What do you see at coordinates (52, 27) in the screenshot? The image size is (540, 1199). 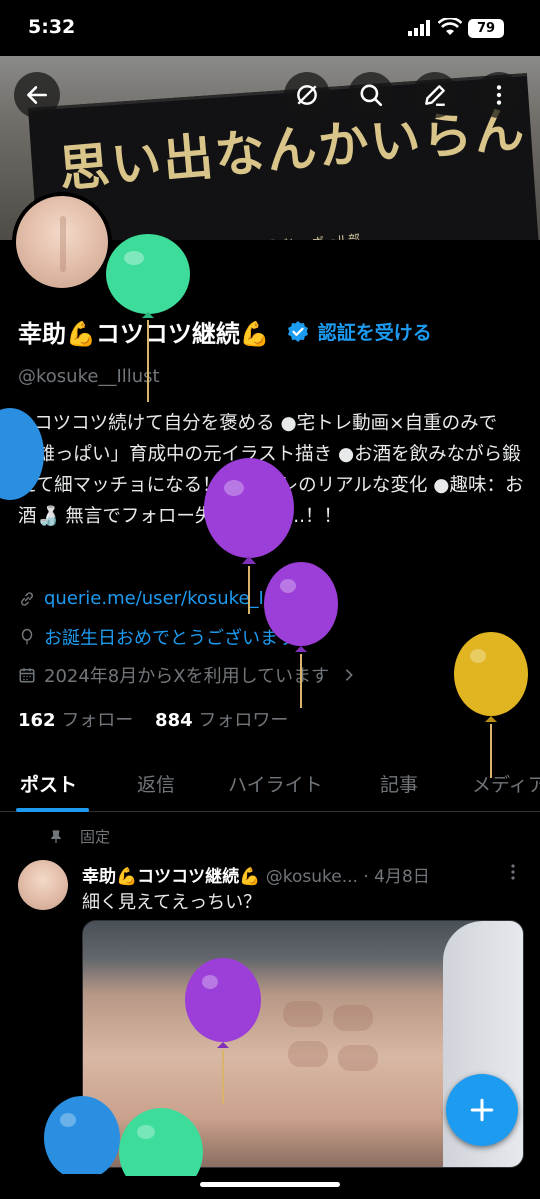 I see `status-time: 5:32` at bounding box center [52, 27].